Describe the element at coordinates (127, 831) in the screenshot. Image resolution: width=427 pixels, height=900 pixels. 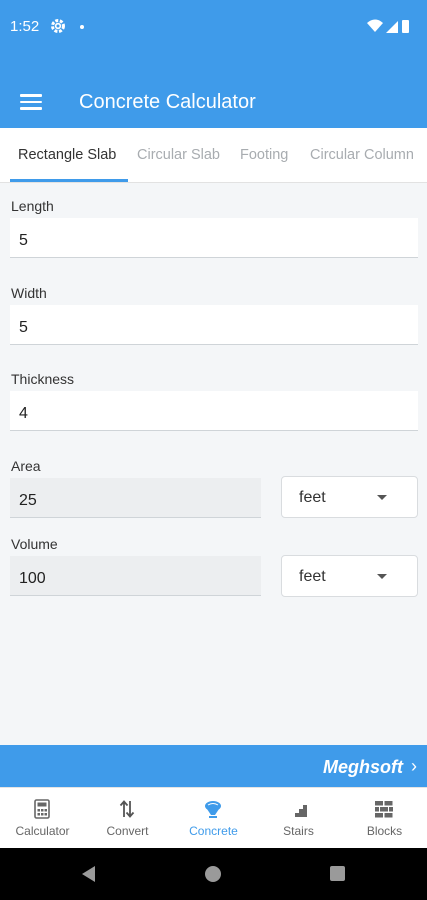
I see `nav-label-convert: Convert` at that location.